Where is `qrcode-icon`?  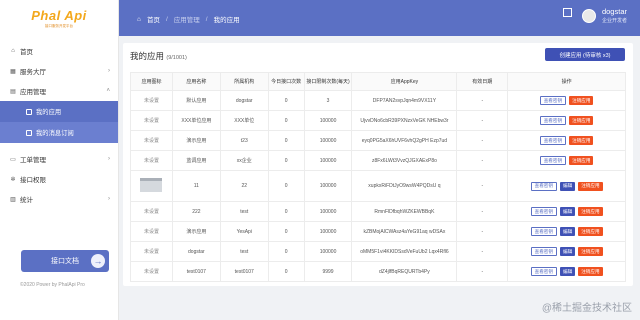 qrcode-icon is located at coordinates (567, 12).